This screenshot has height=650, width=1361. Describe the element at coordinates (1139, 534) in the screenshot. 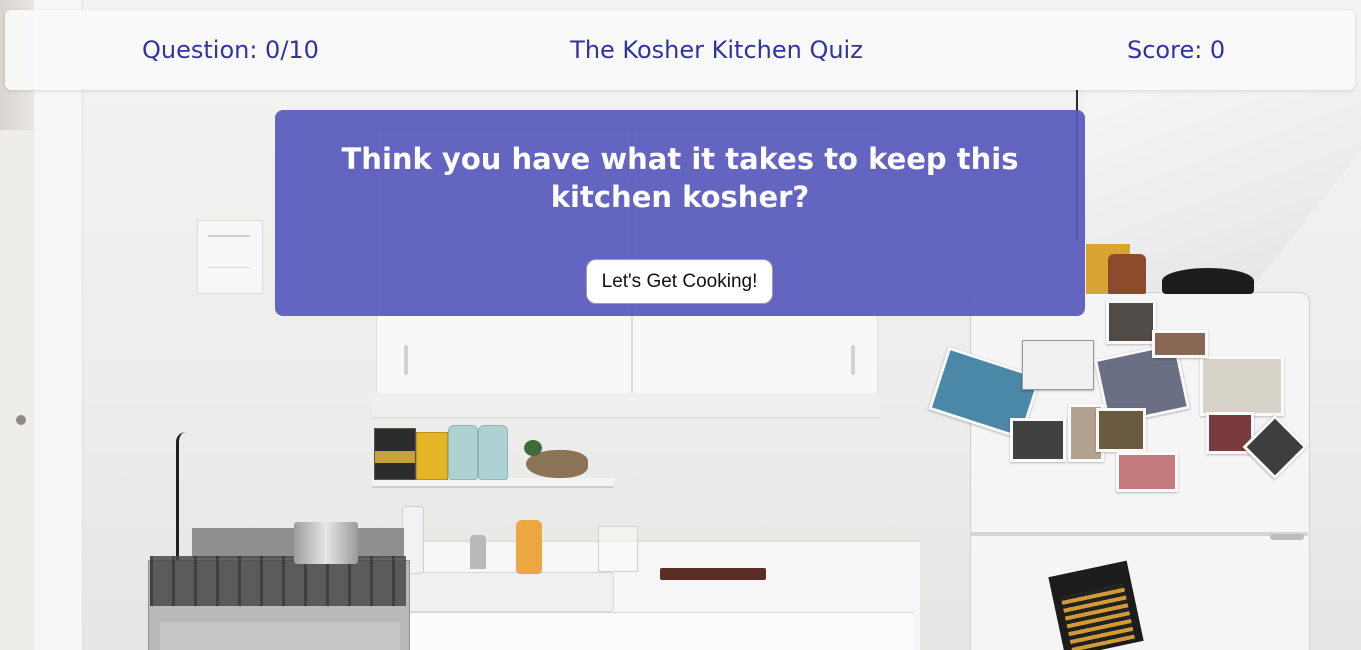

I see `fridge-door-split` at that location.